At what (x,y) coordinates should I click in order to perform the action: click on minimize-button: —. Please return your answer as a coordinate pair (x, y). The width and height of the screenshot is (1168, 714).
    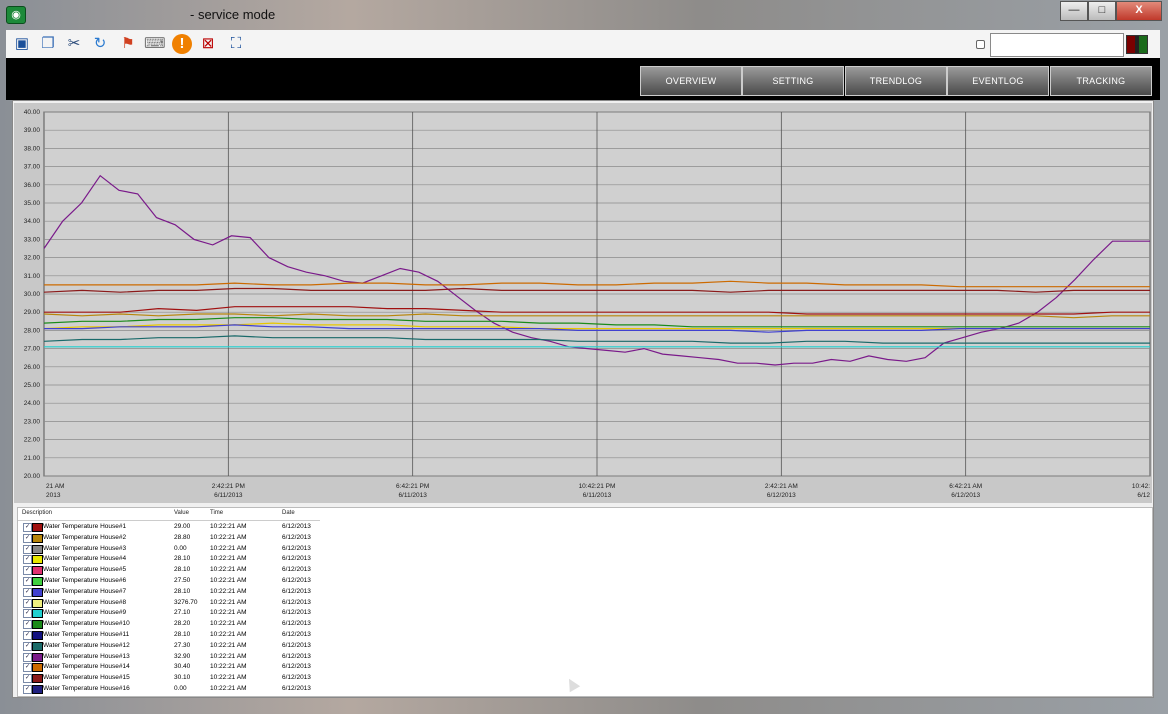
    Looking at the image, I should click on (1074, 11).